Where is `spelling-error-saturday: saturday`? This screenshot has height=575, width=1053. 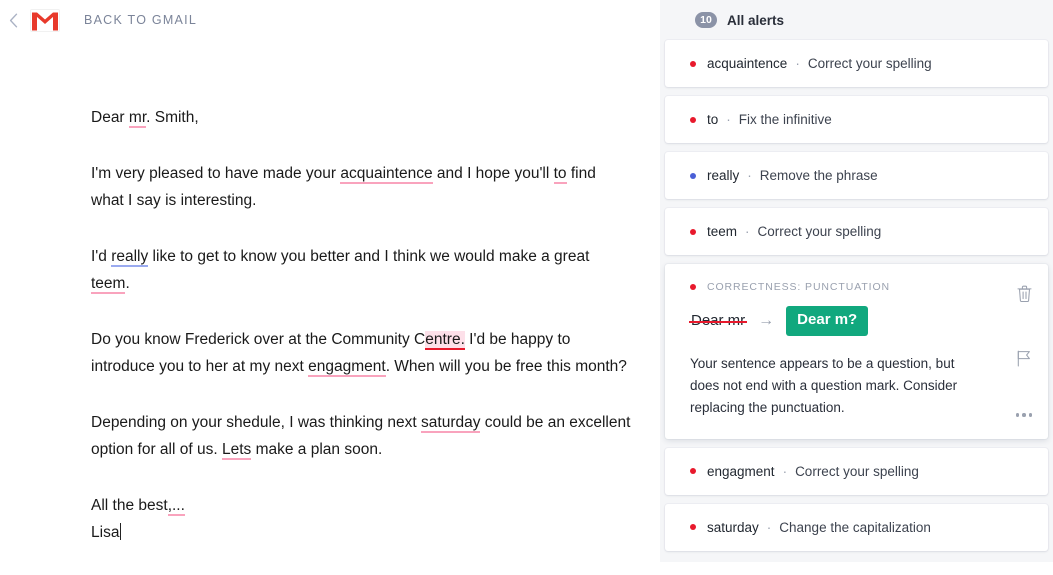
spelling-error-saturday: saturday is located at coordinates (451, 423).